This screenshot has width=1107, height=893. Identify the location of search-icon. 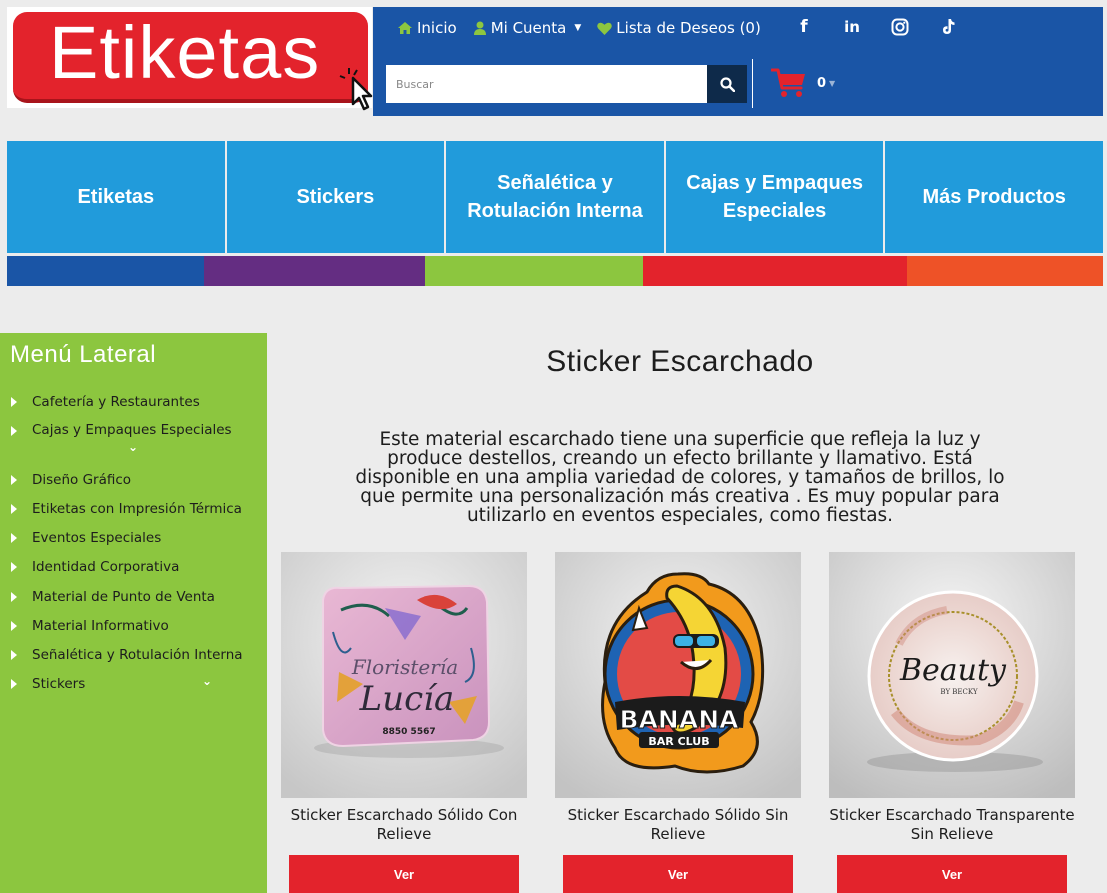
(727, 84).